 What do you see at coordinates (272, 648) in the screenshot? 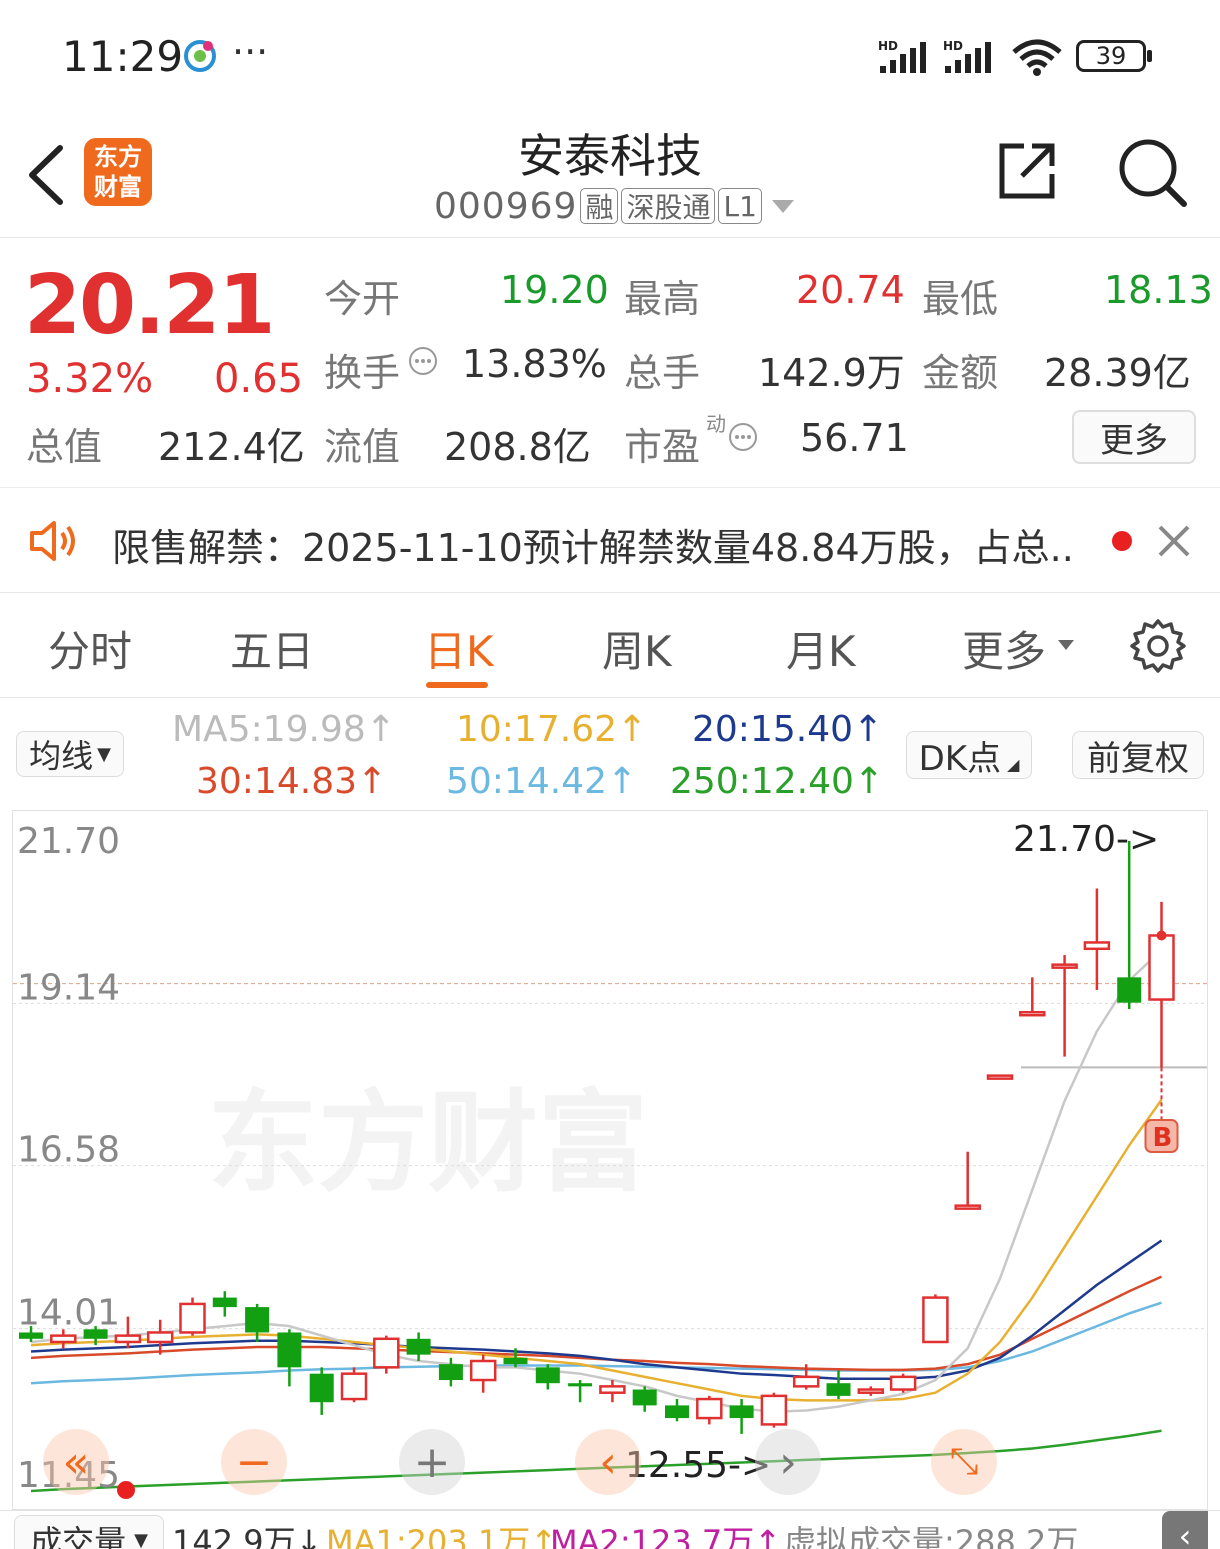
I see `tab-five-day: 五日` at bounding box center [272, 648].